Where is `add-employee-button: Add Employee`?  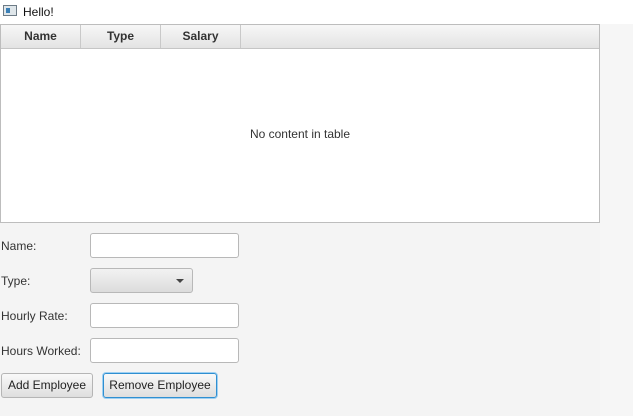
add-employee-button: Add Employee is located at coordinates (47, 385).